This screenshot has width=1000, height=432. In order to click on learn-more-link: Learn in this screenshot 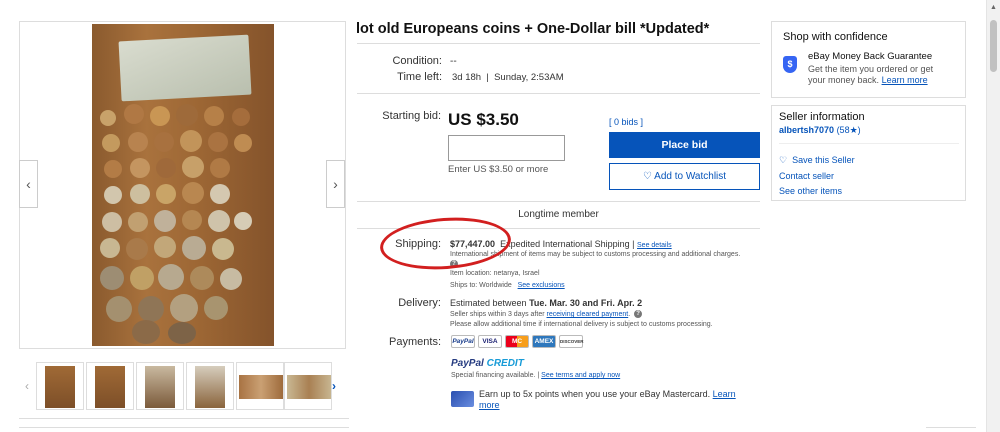, I will do `click(724, 394)`.